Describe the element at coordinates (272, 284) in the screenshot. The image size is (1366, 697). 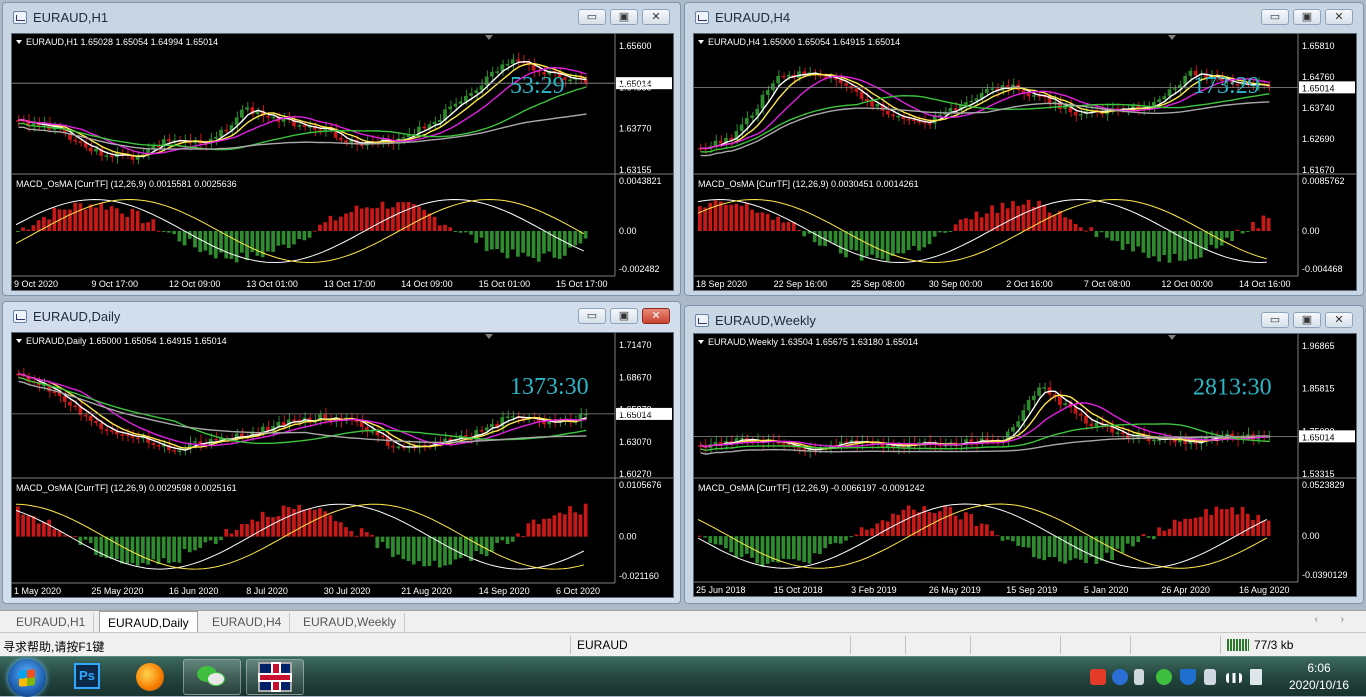
I see `time-axis-label: 13 Oct 01:00` at that location.